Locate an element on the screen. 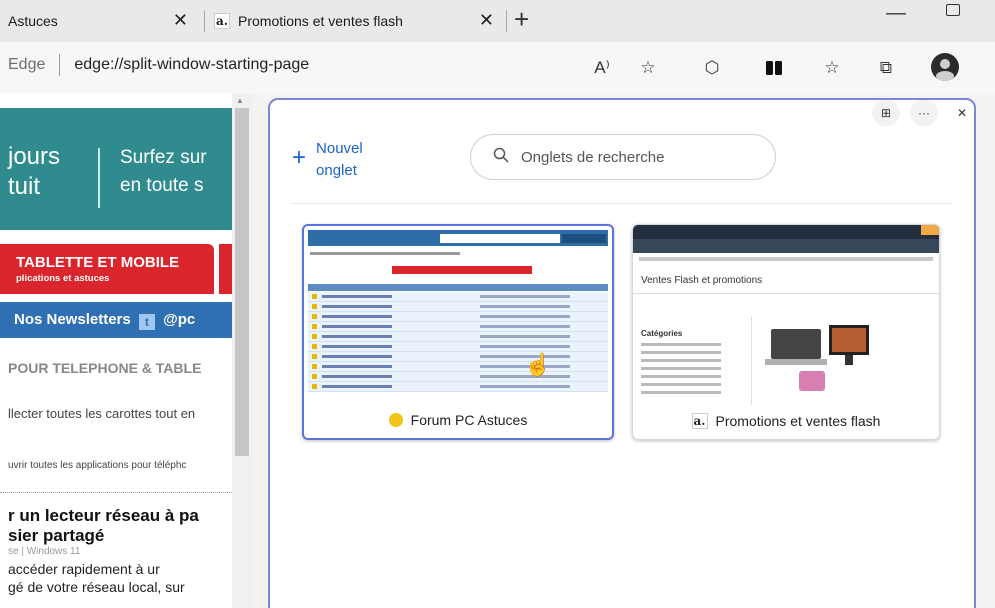 The height and width of the screenshot is (608, 995). category-tab-next is located at coordinates (225, 269).